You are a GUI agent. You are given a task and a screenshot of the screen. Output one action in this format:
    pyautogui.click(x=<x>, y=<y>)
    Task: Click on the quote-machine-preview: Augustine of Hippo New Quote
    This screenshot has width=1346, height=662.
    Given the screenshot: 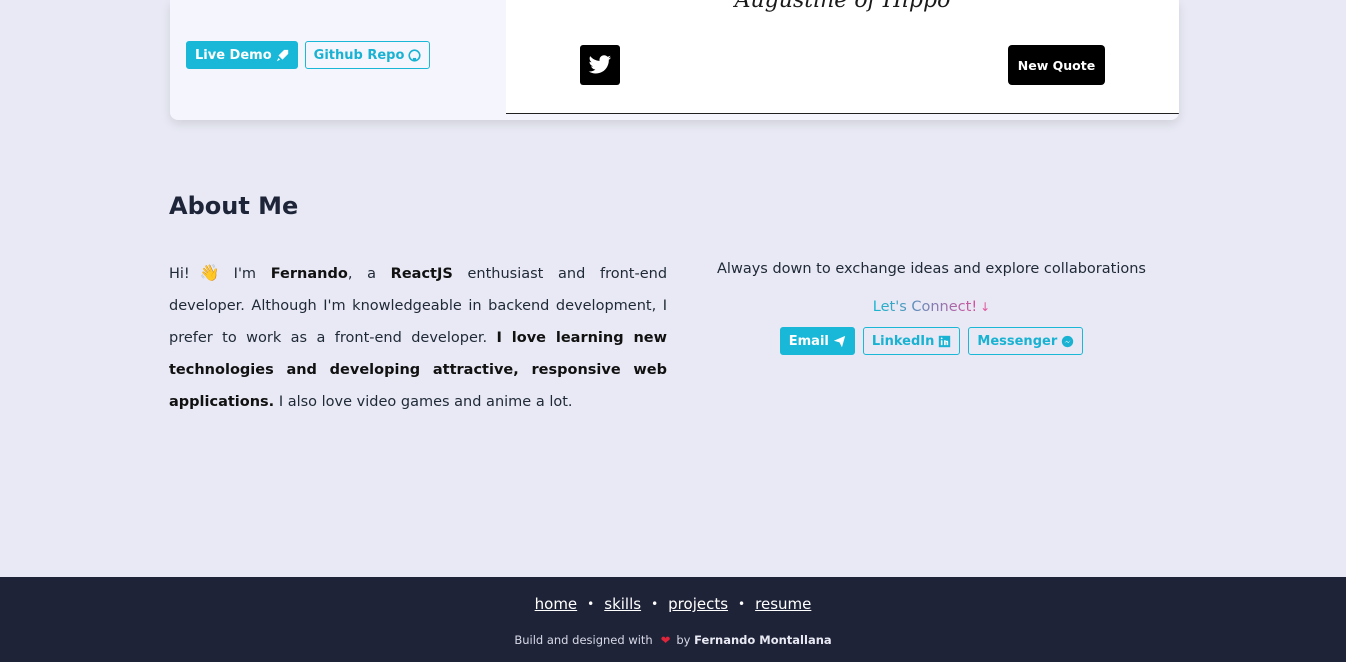 What is the action you would take?
    pyautogui.click(x=842, y=57)
    